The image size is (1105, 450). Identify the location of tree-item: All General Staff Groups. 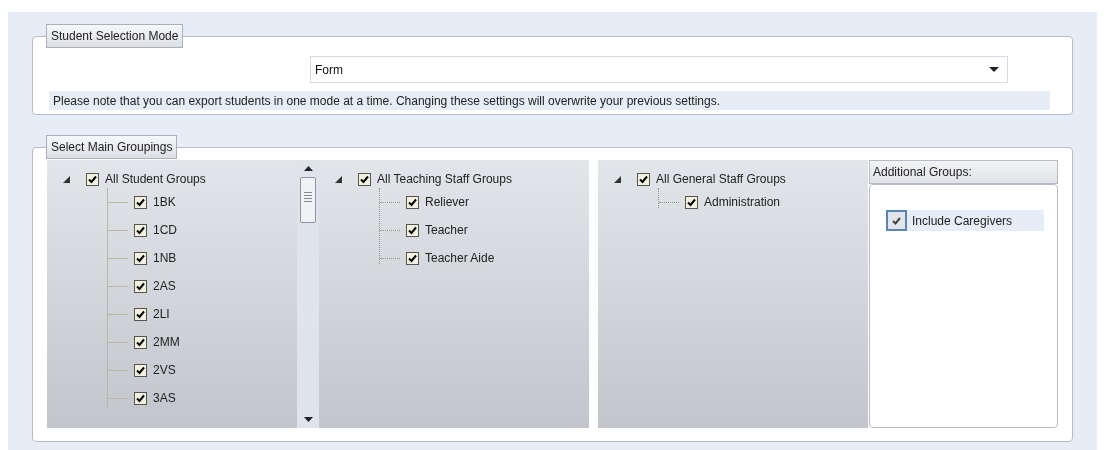
(721, 179).